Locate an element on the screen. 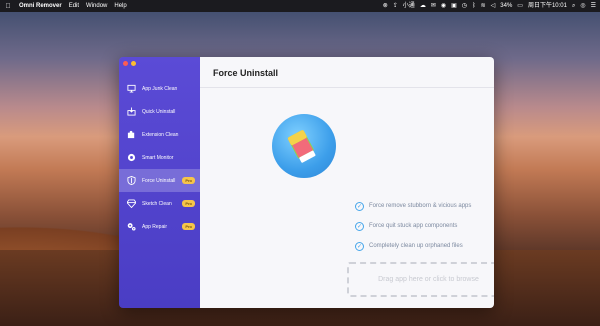  title-divider is located at coordinates (347, 87).